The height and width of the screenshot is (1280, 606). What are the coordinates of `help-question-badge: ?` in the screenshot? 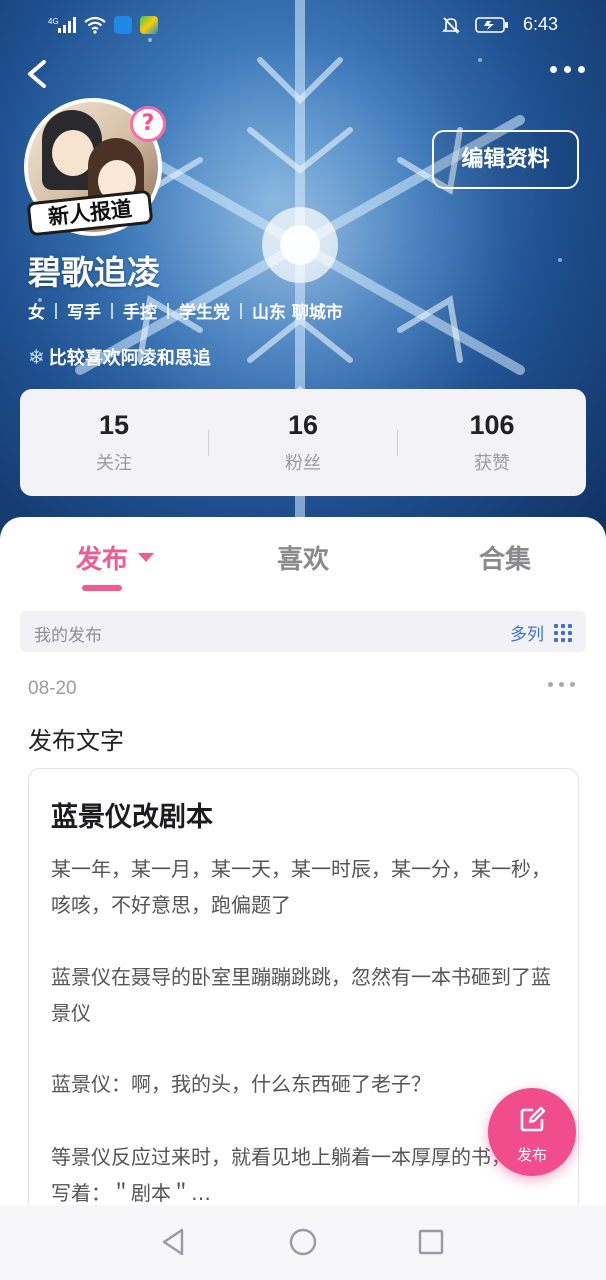 It's located at (148, 124).